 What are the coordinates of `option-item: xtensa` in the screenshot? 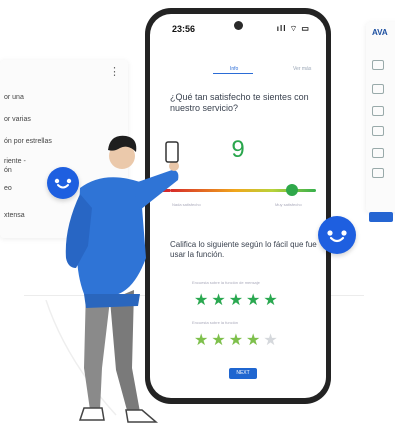 It's located at (14, 215).